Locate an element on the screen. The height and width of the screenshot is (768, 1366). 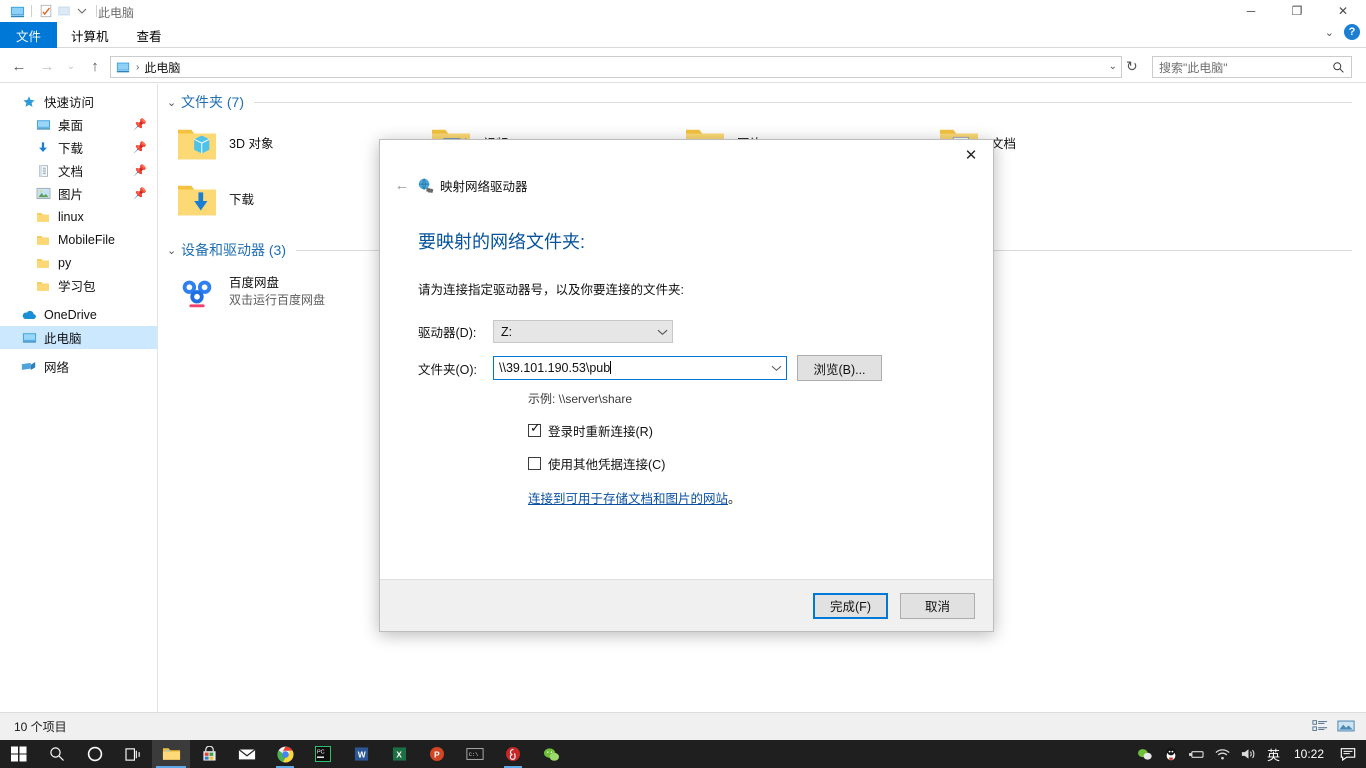
taskbar-excel: X is located at coordinates (399, 754).